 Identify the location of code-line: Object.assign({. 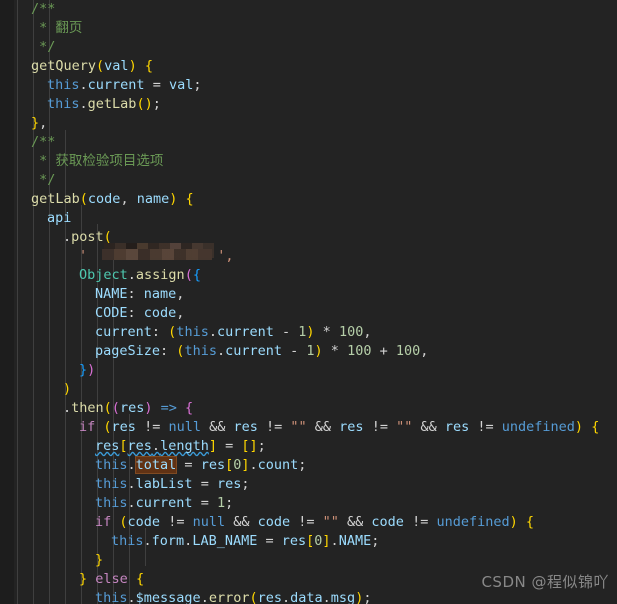
(100, 275).